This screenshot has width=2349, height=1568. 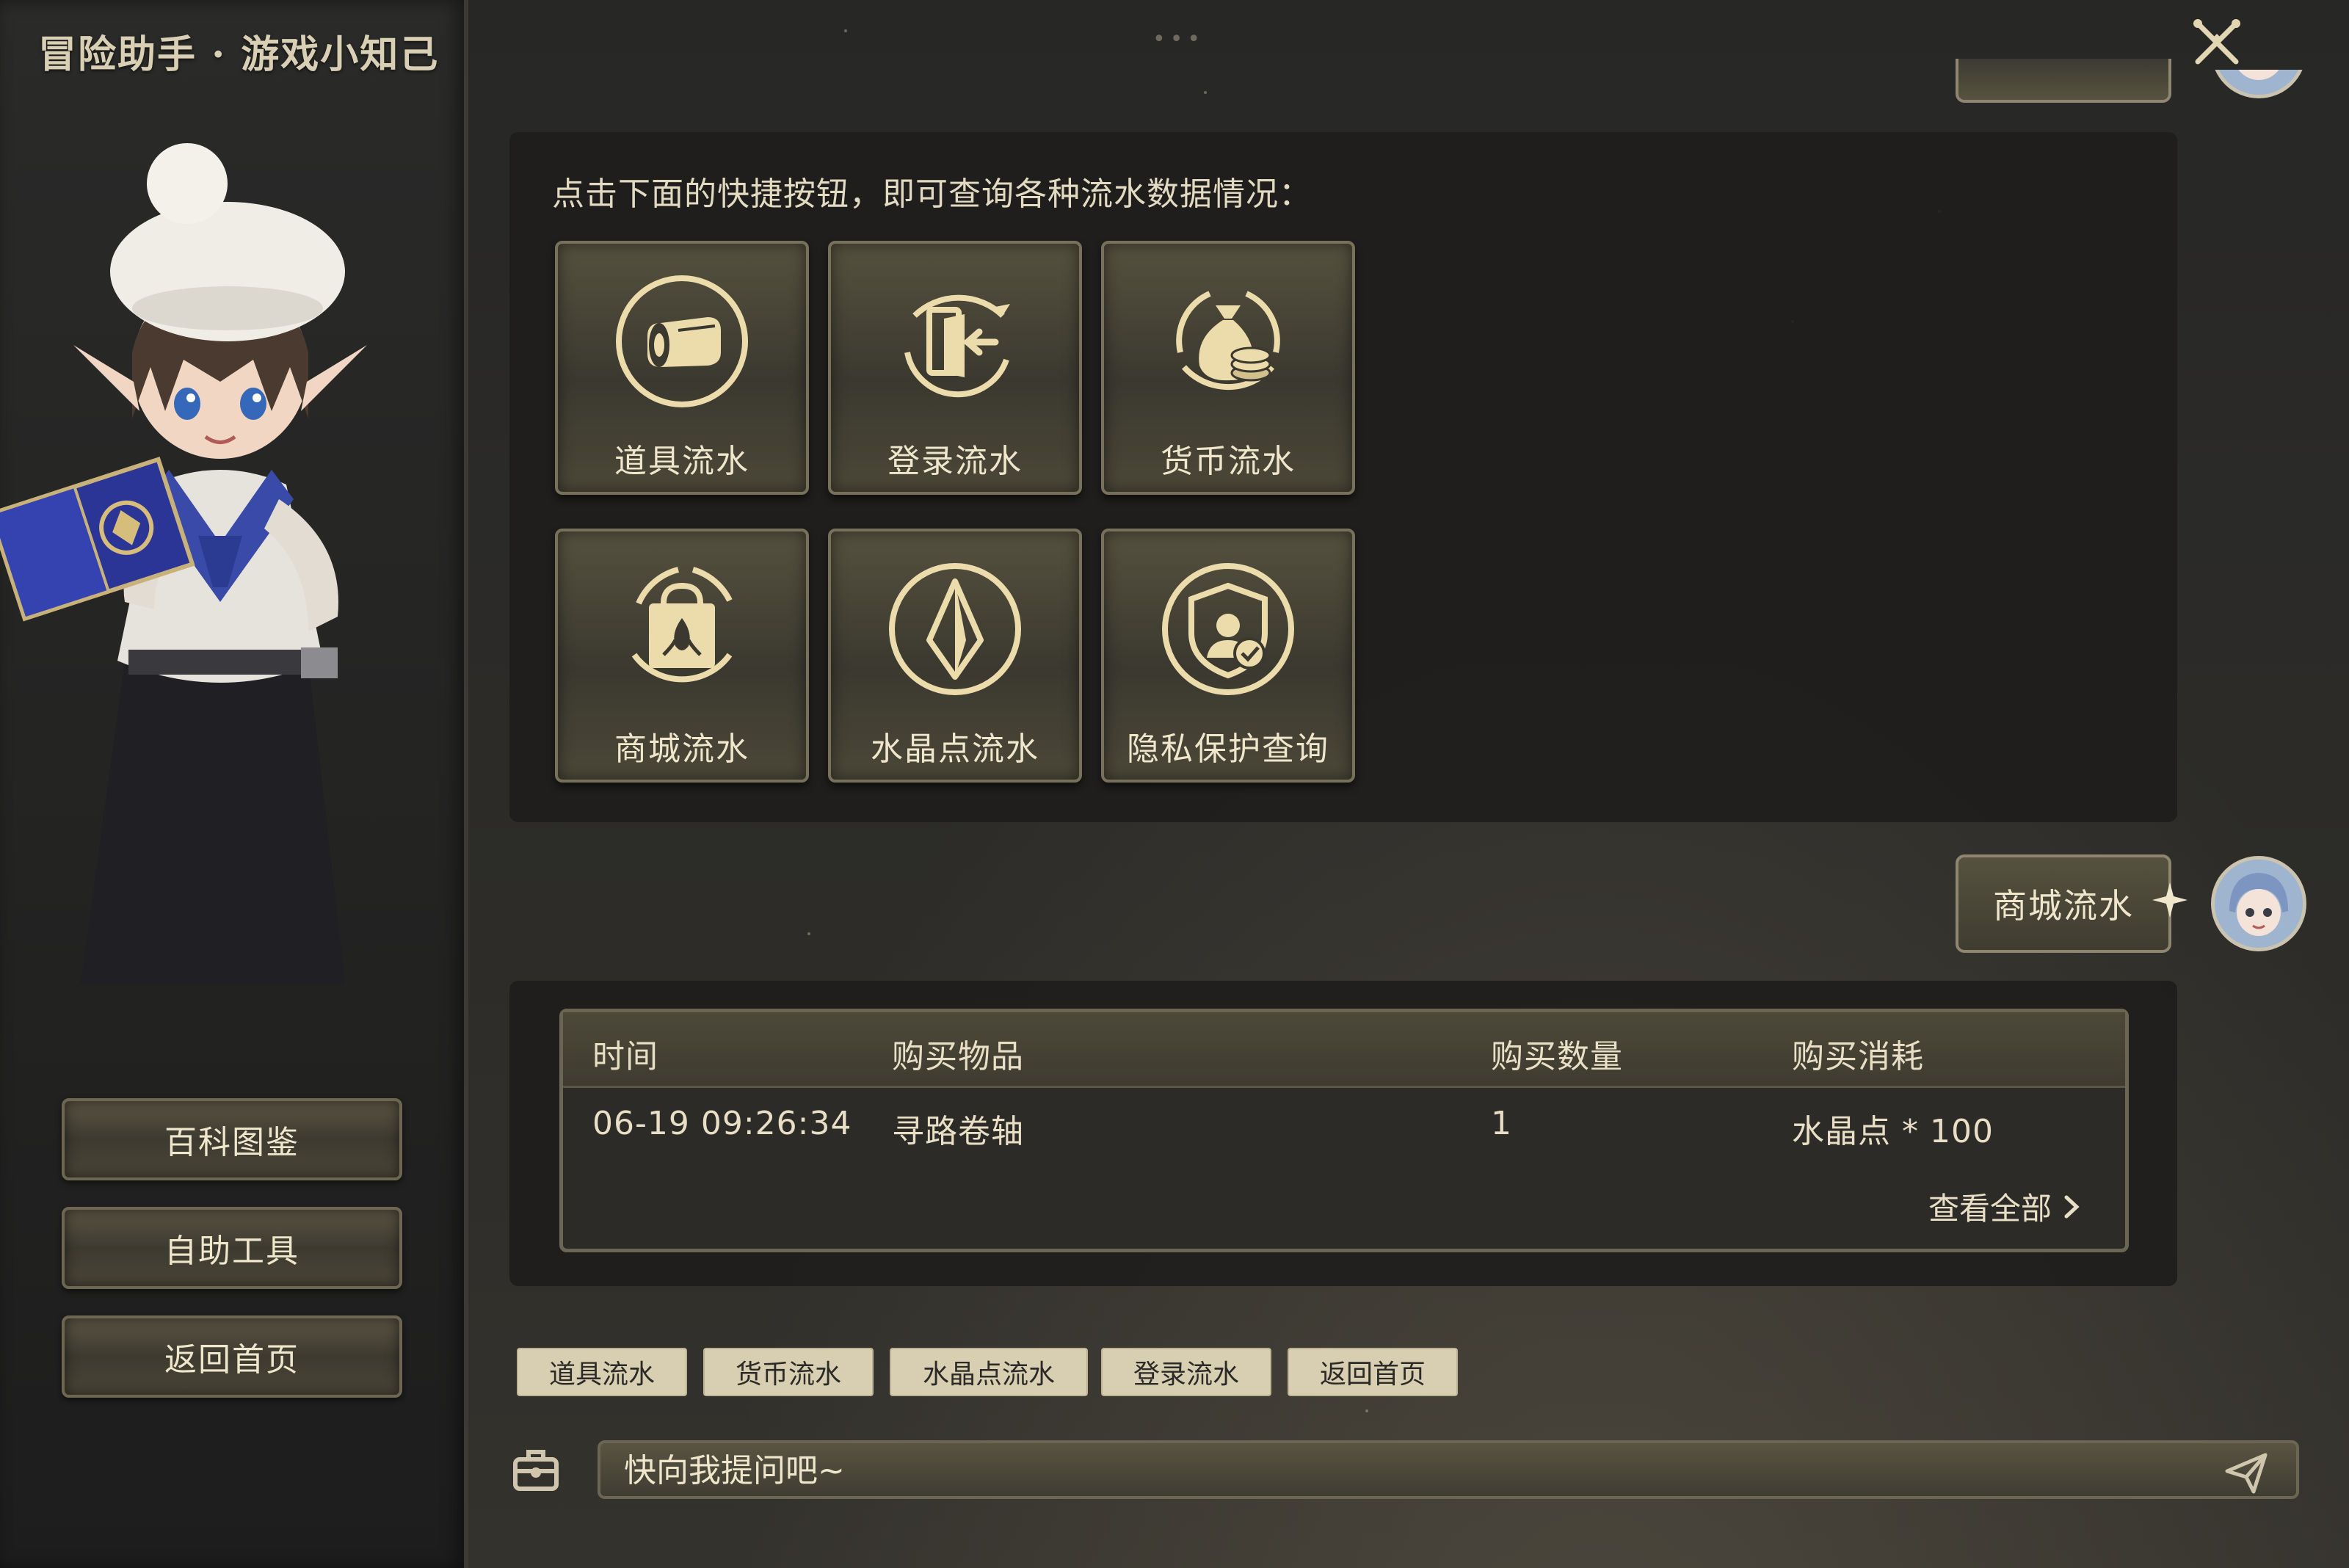 I want to click on sidebar-self-service-button: 自助工具, so click(x=232, y=1248).